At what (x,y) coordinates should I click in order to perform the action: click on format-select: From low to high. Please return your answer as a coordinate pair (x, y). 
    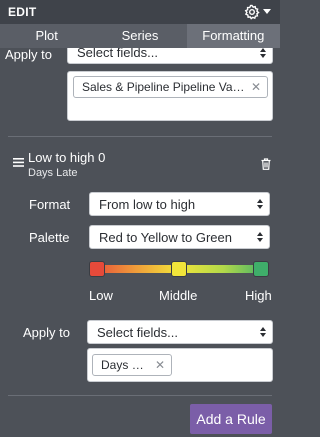
    Looking at the image, I should click on (179, 204).